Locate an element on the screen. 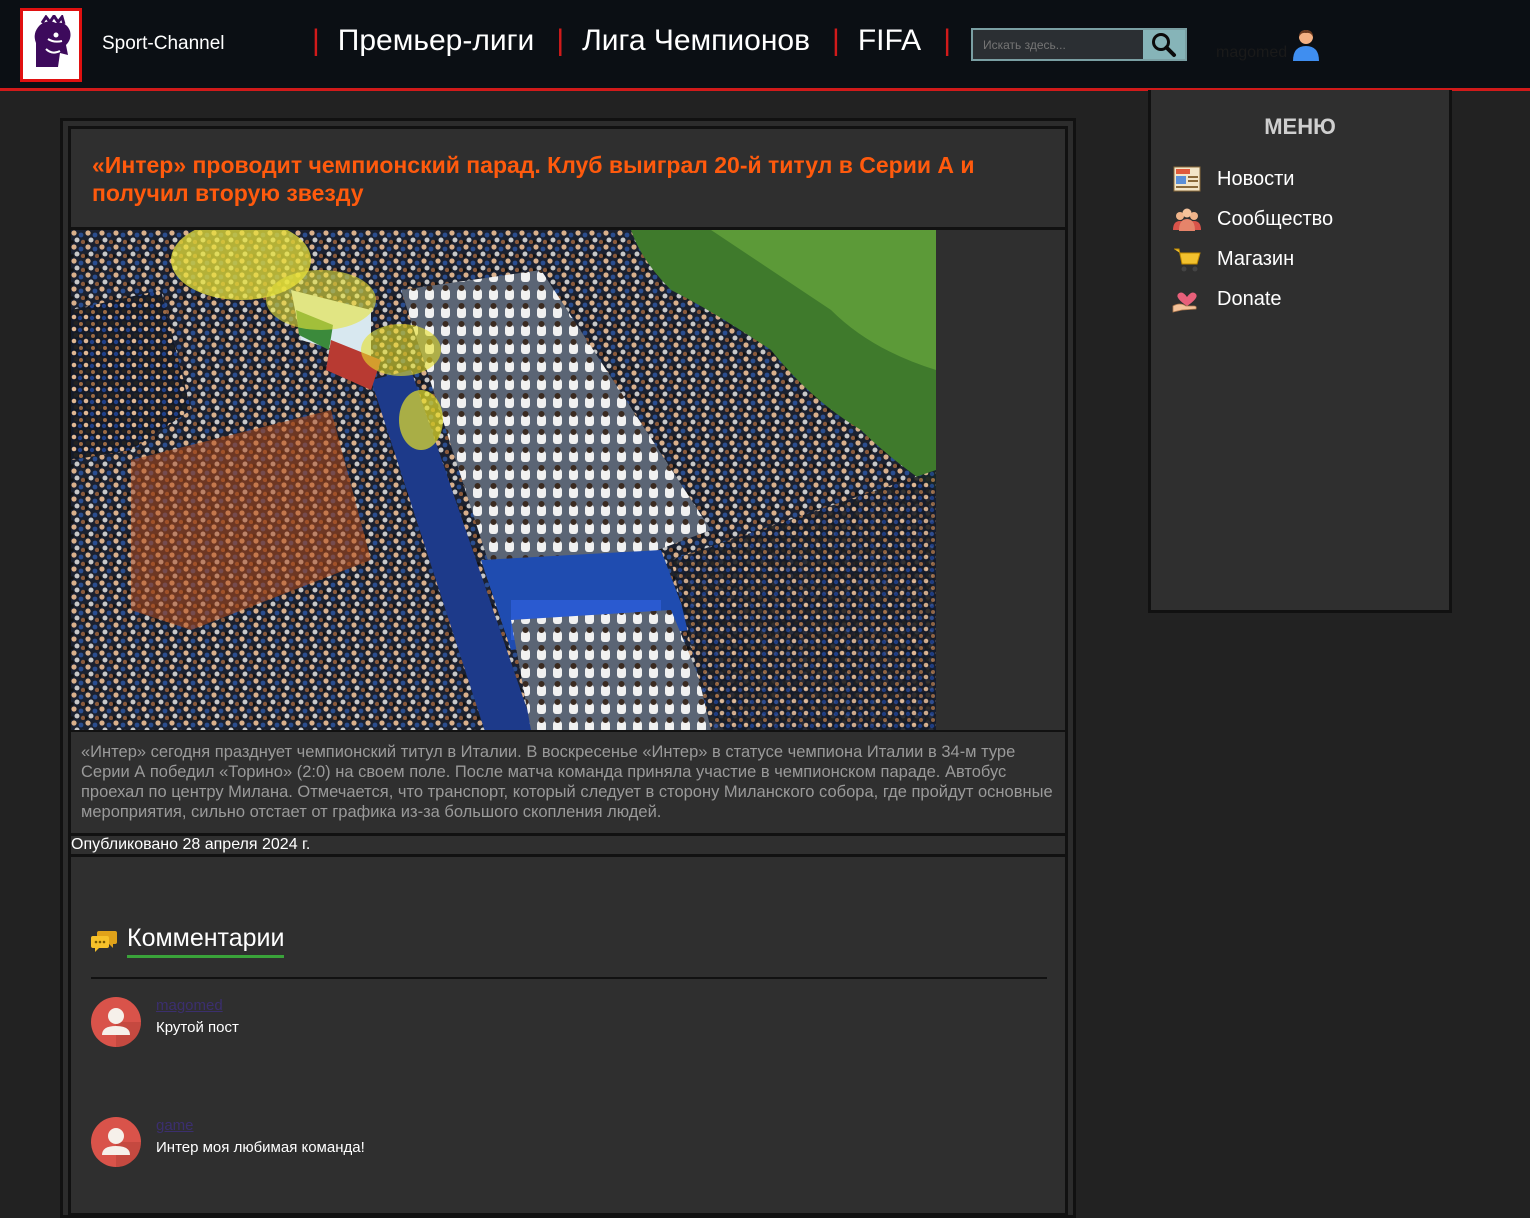 The height and width of the screenshot is (1218, 1530). sidebar-item-shop: Магазин is located at coordinates (1232, 259).